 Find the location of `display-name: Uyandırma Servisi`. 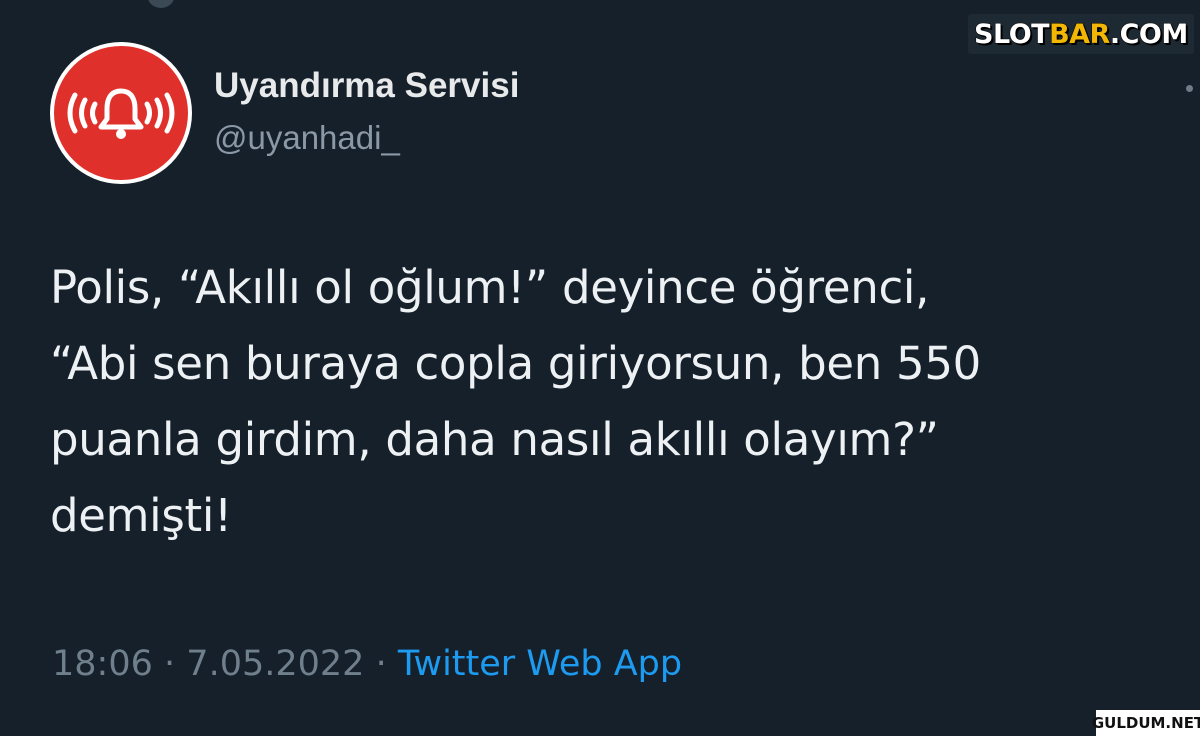

display-name: Uyandırma Servisi is located at coordinates (366, 86).